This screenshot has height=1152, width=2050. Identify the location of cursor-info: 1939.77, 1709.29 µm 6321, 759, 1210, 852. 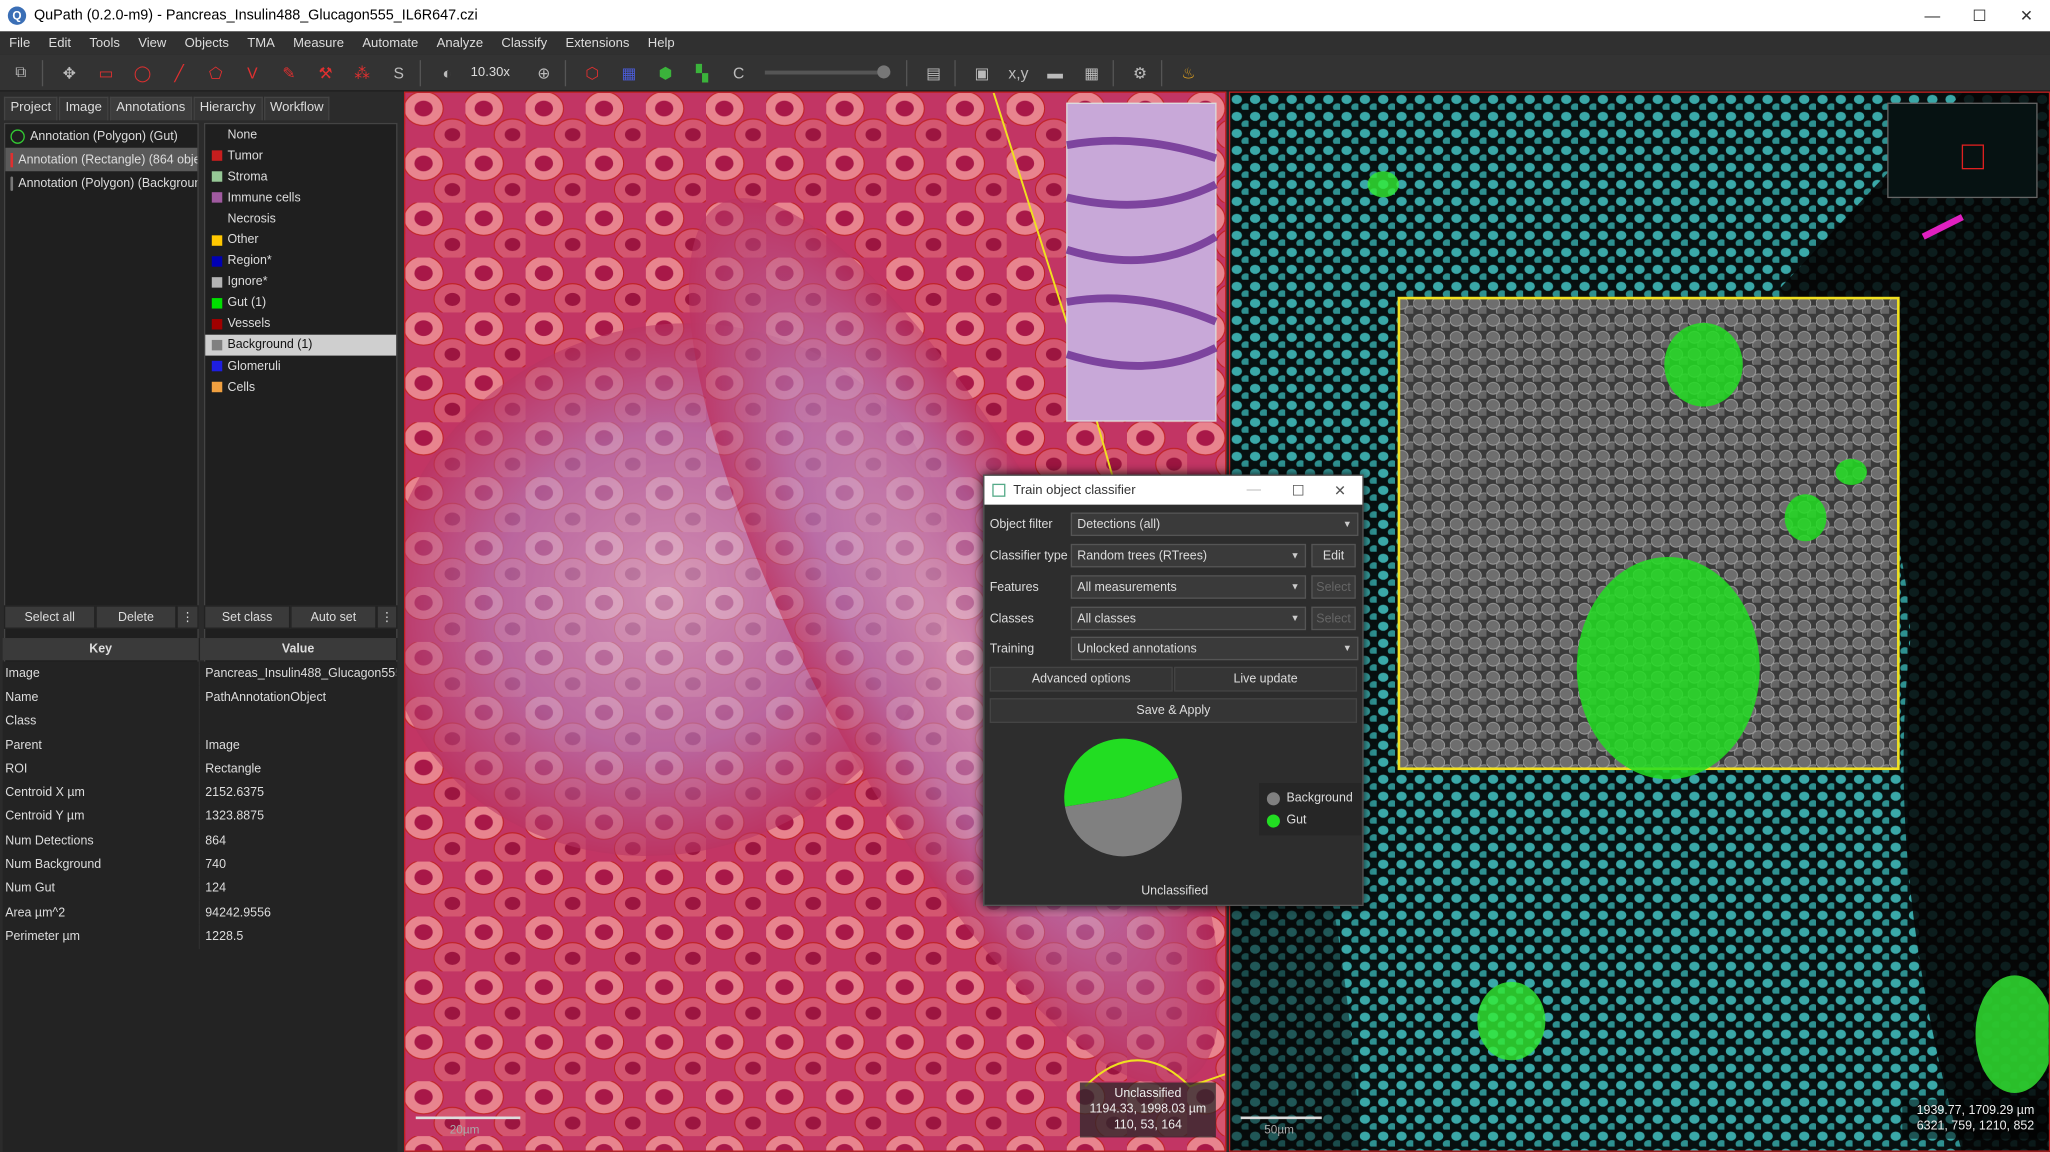
(1975, 1119).